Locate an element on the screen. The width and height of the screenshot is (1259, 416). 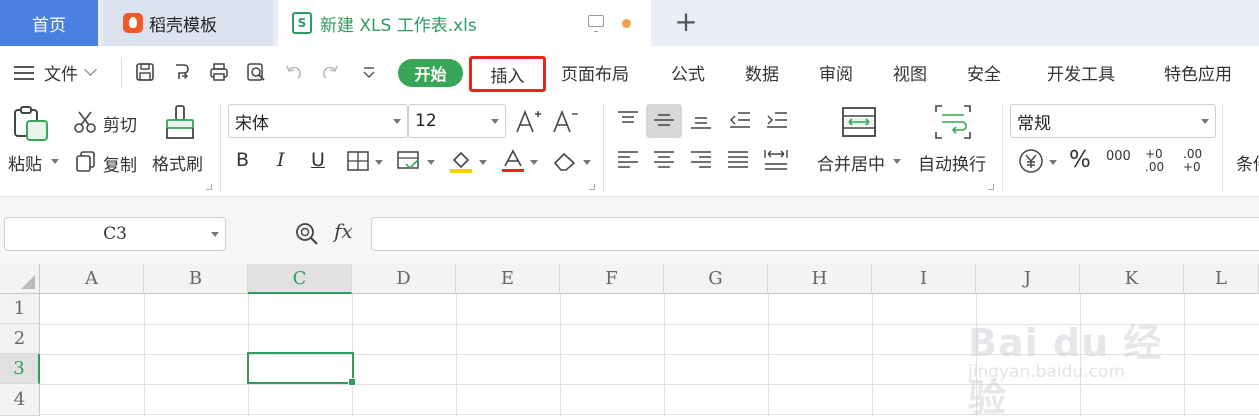
column-header: L is located at coordinates (1221, 279).